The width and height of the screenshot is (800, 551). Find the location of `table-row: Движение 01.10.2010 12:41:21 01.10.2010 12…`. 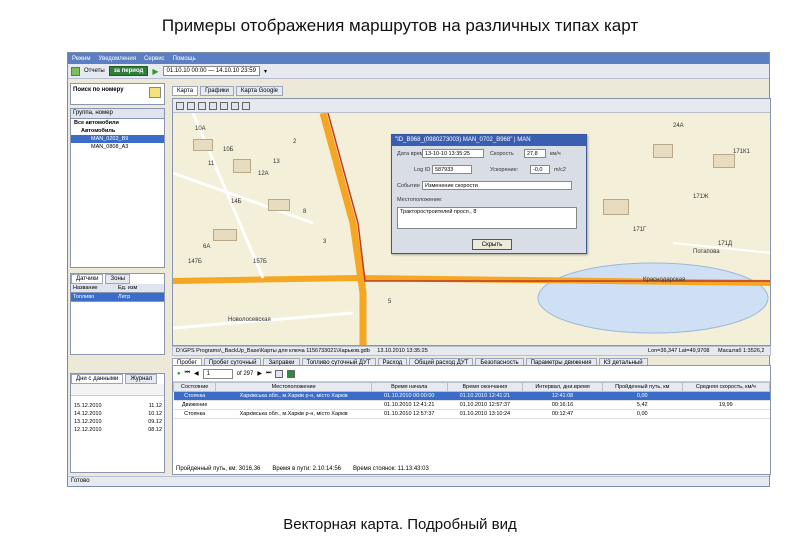

table-row: Движение 01.10.2010 12:41:21 01.10.2010 12… is located at coordinates (471, 405).